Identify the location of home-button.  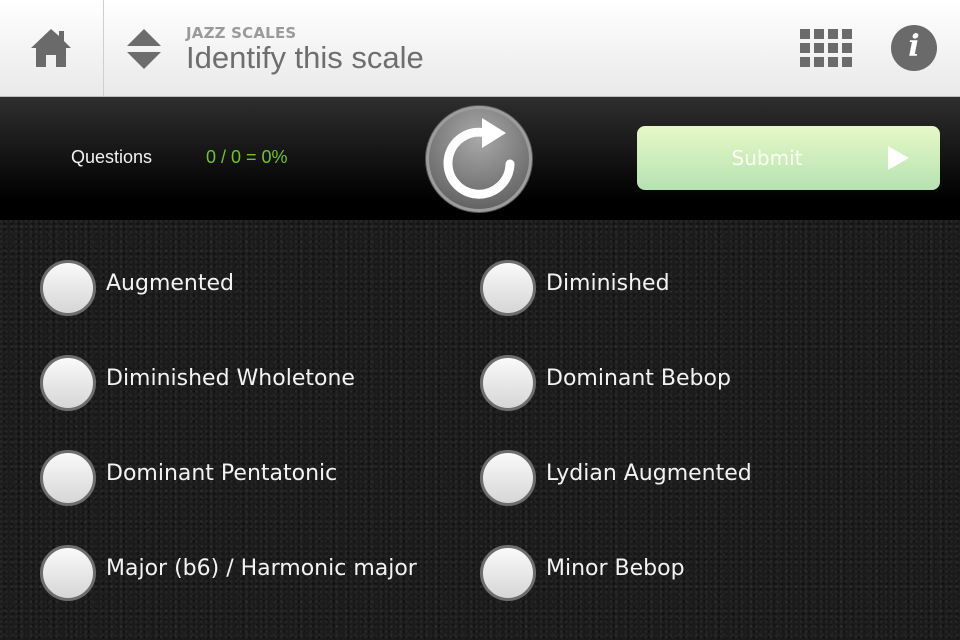
(52, 48).